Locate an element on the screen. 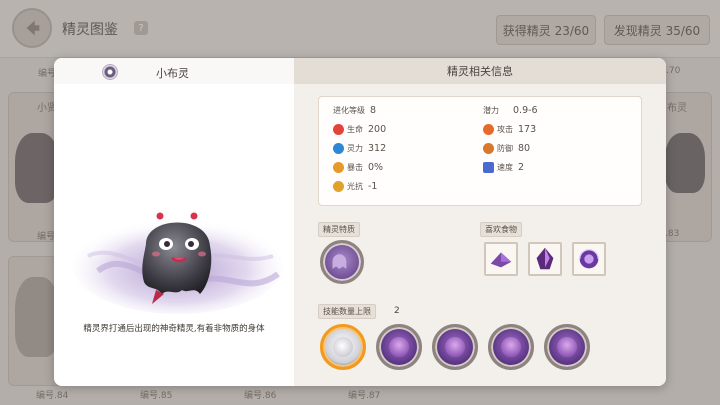 Image resolution: width=720 pixels, height=405 pixels. hp-icon is located at coordinates (338, 129).